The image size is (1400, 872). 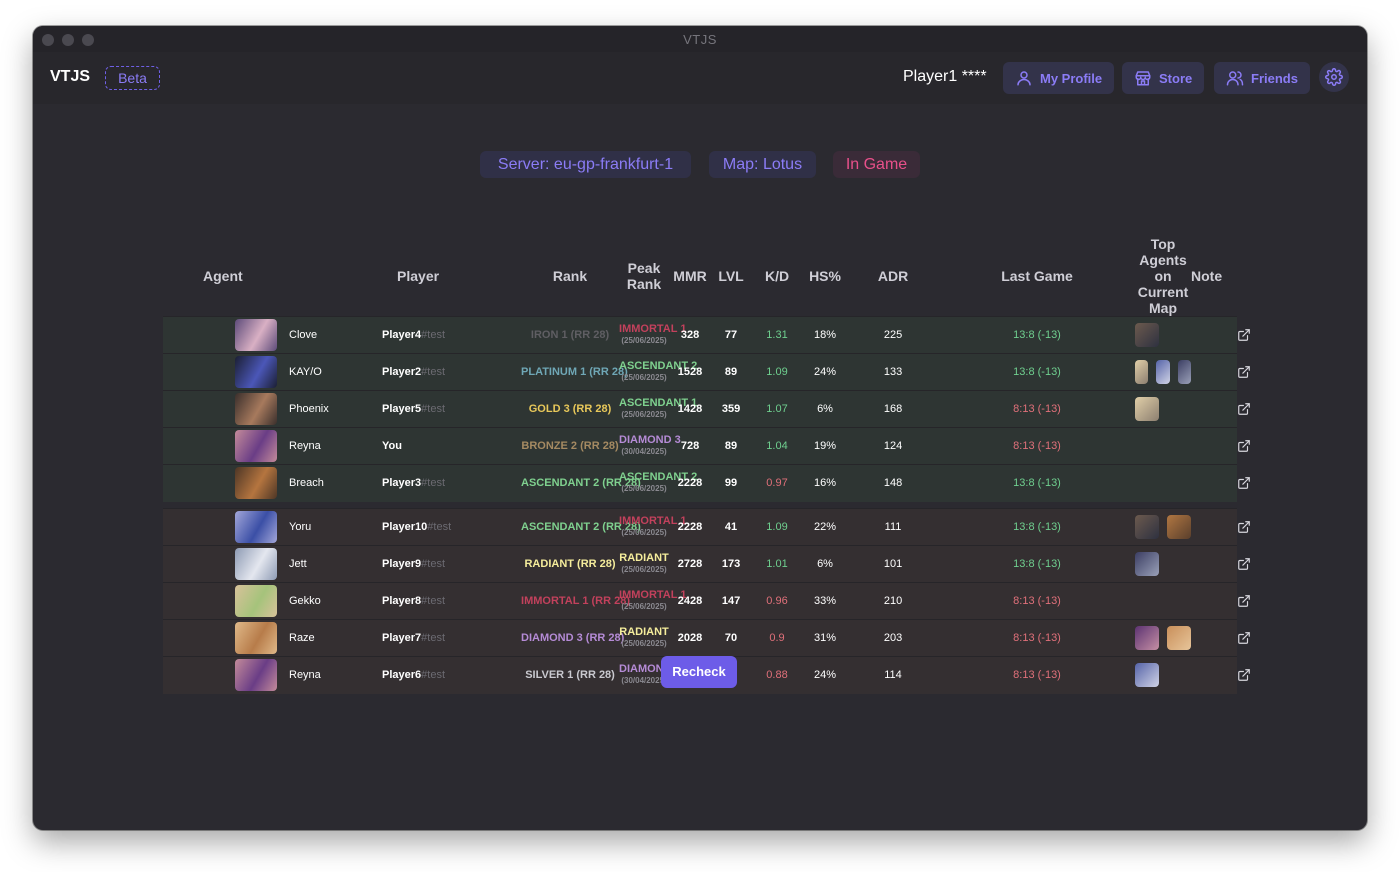 I want to click on player-name-cell: Player5#test, so click(x=450, y=409).